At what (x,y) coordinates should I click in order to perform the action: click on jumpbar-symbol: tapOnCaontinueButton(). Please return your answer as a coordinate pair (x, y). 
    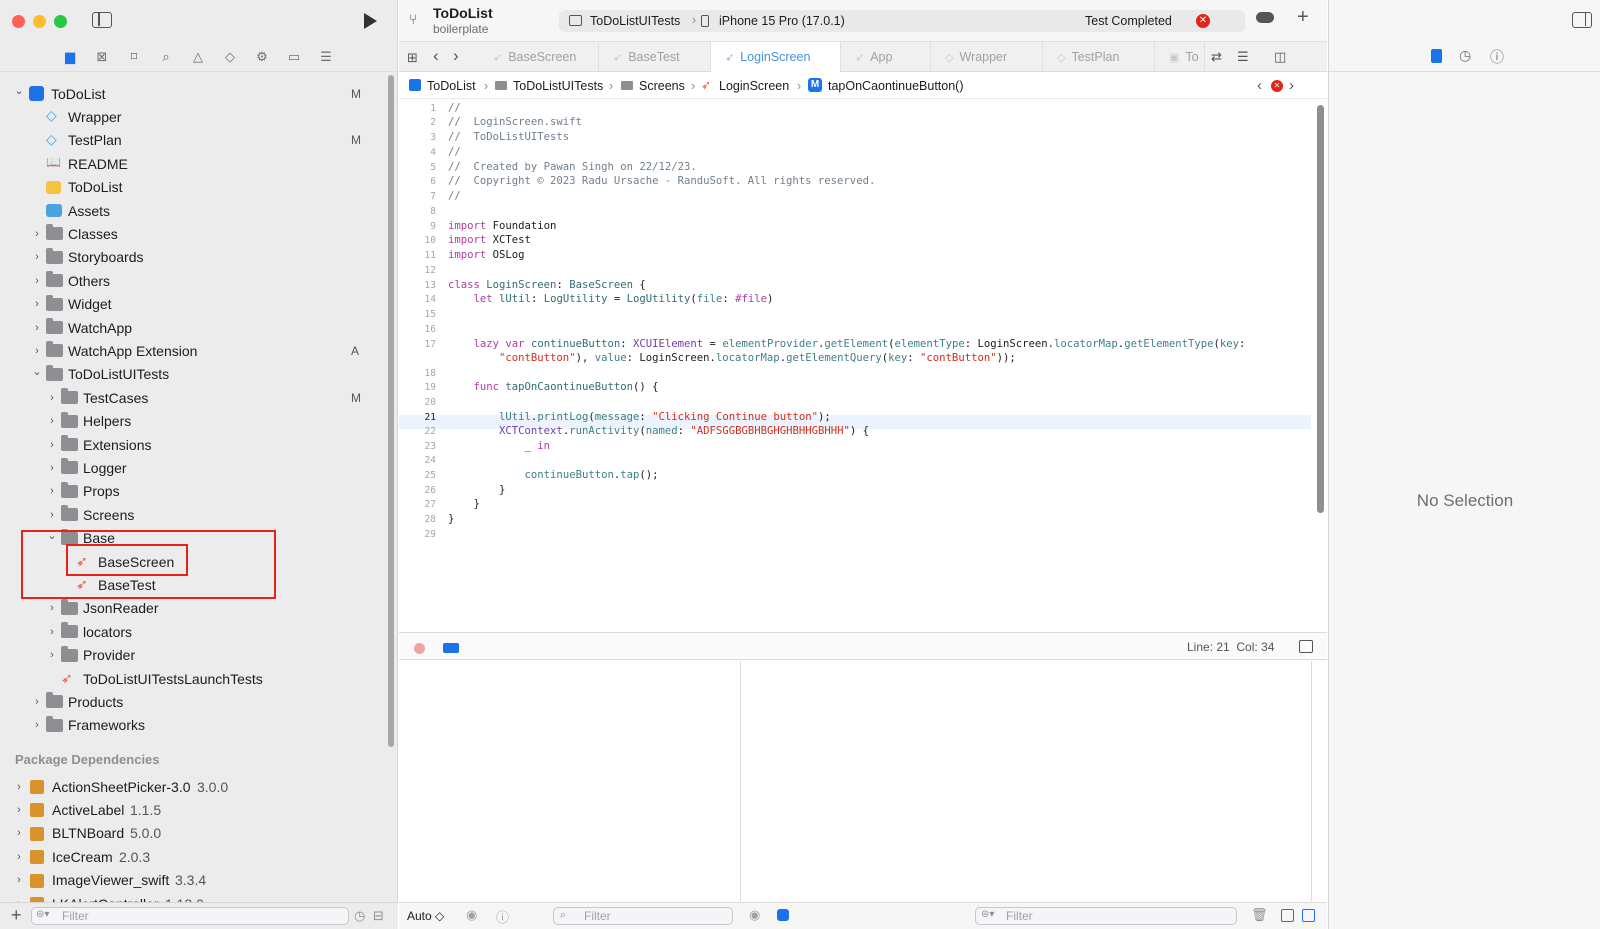
    Looking at the image, I should click on (896, 86).